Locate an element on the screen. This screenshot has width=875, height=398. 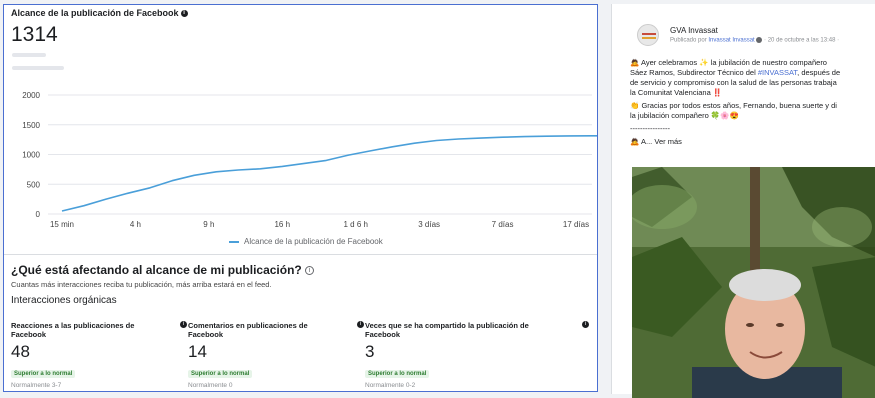
x-tick-label: 1 d 6 h is located at coordinates (355, 224).